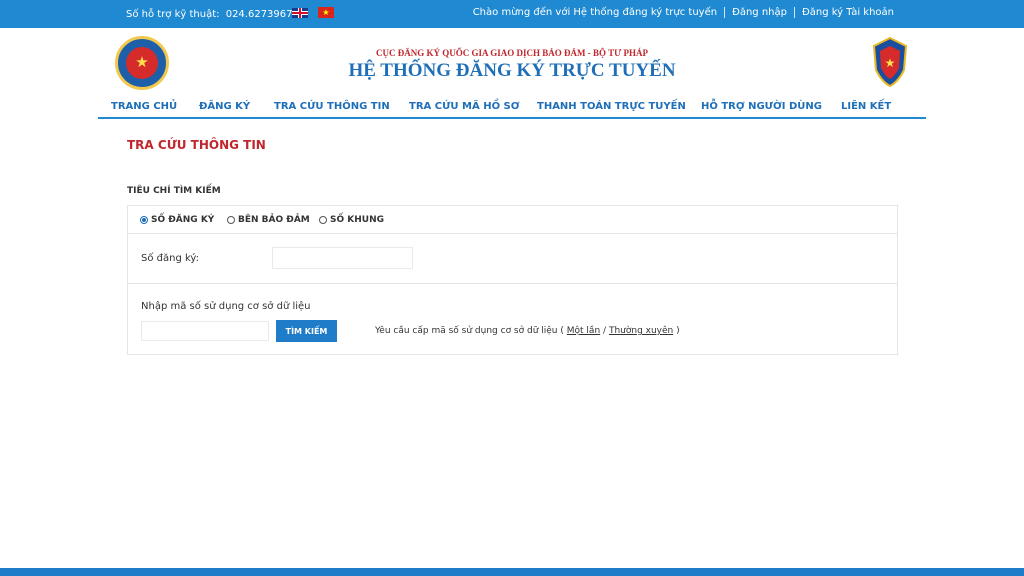 This screenshot has width=1024, height=576. Describe the element at coordinates (183, 220) in the screenshot. I see `radio-label: SỐ ĐĂNG KÝ` at that location.